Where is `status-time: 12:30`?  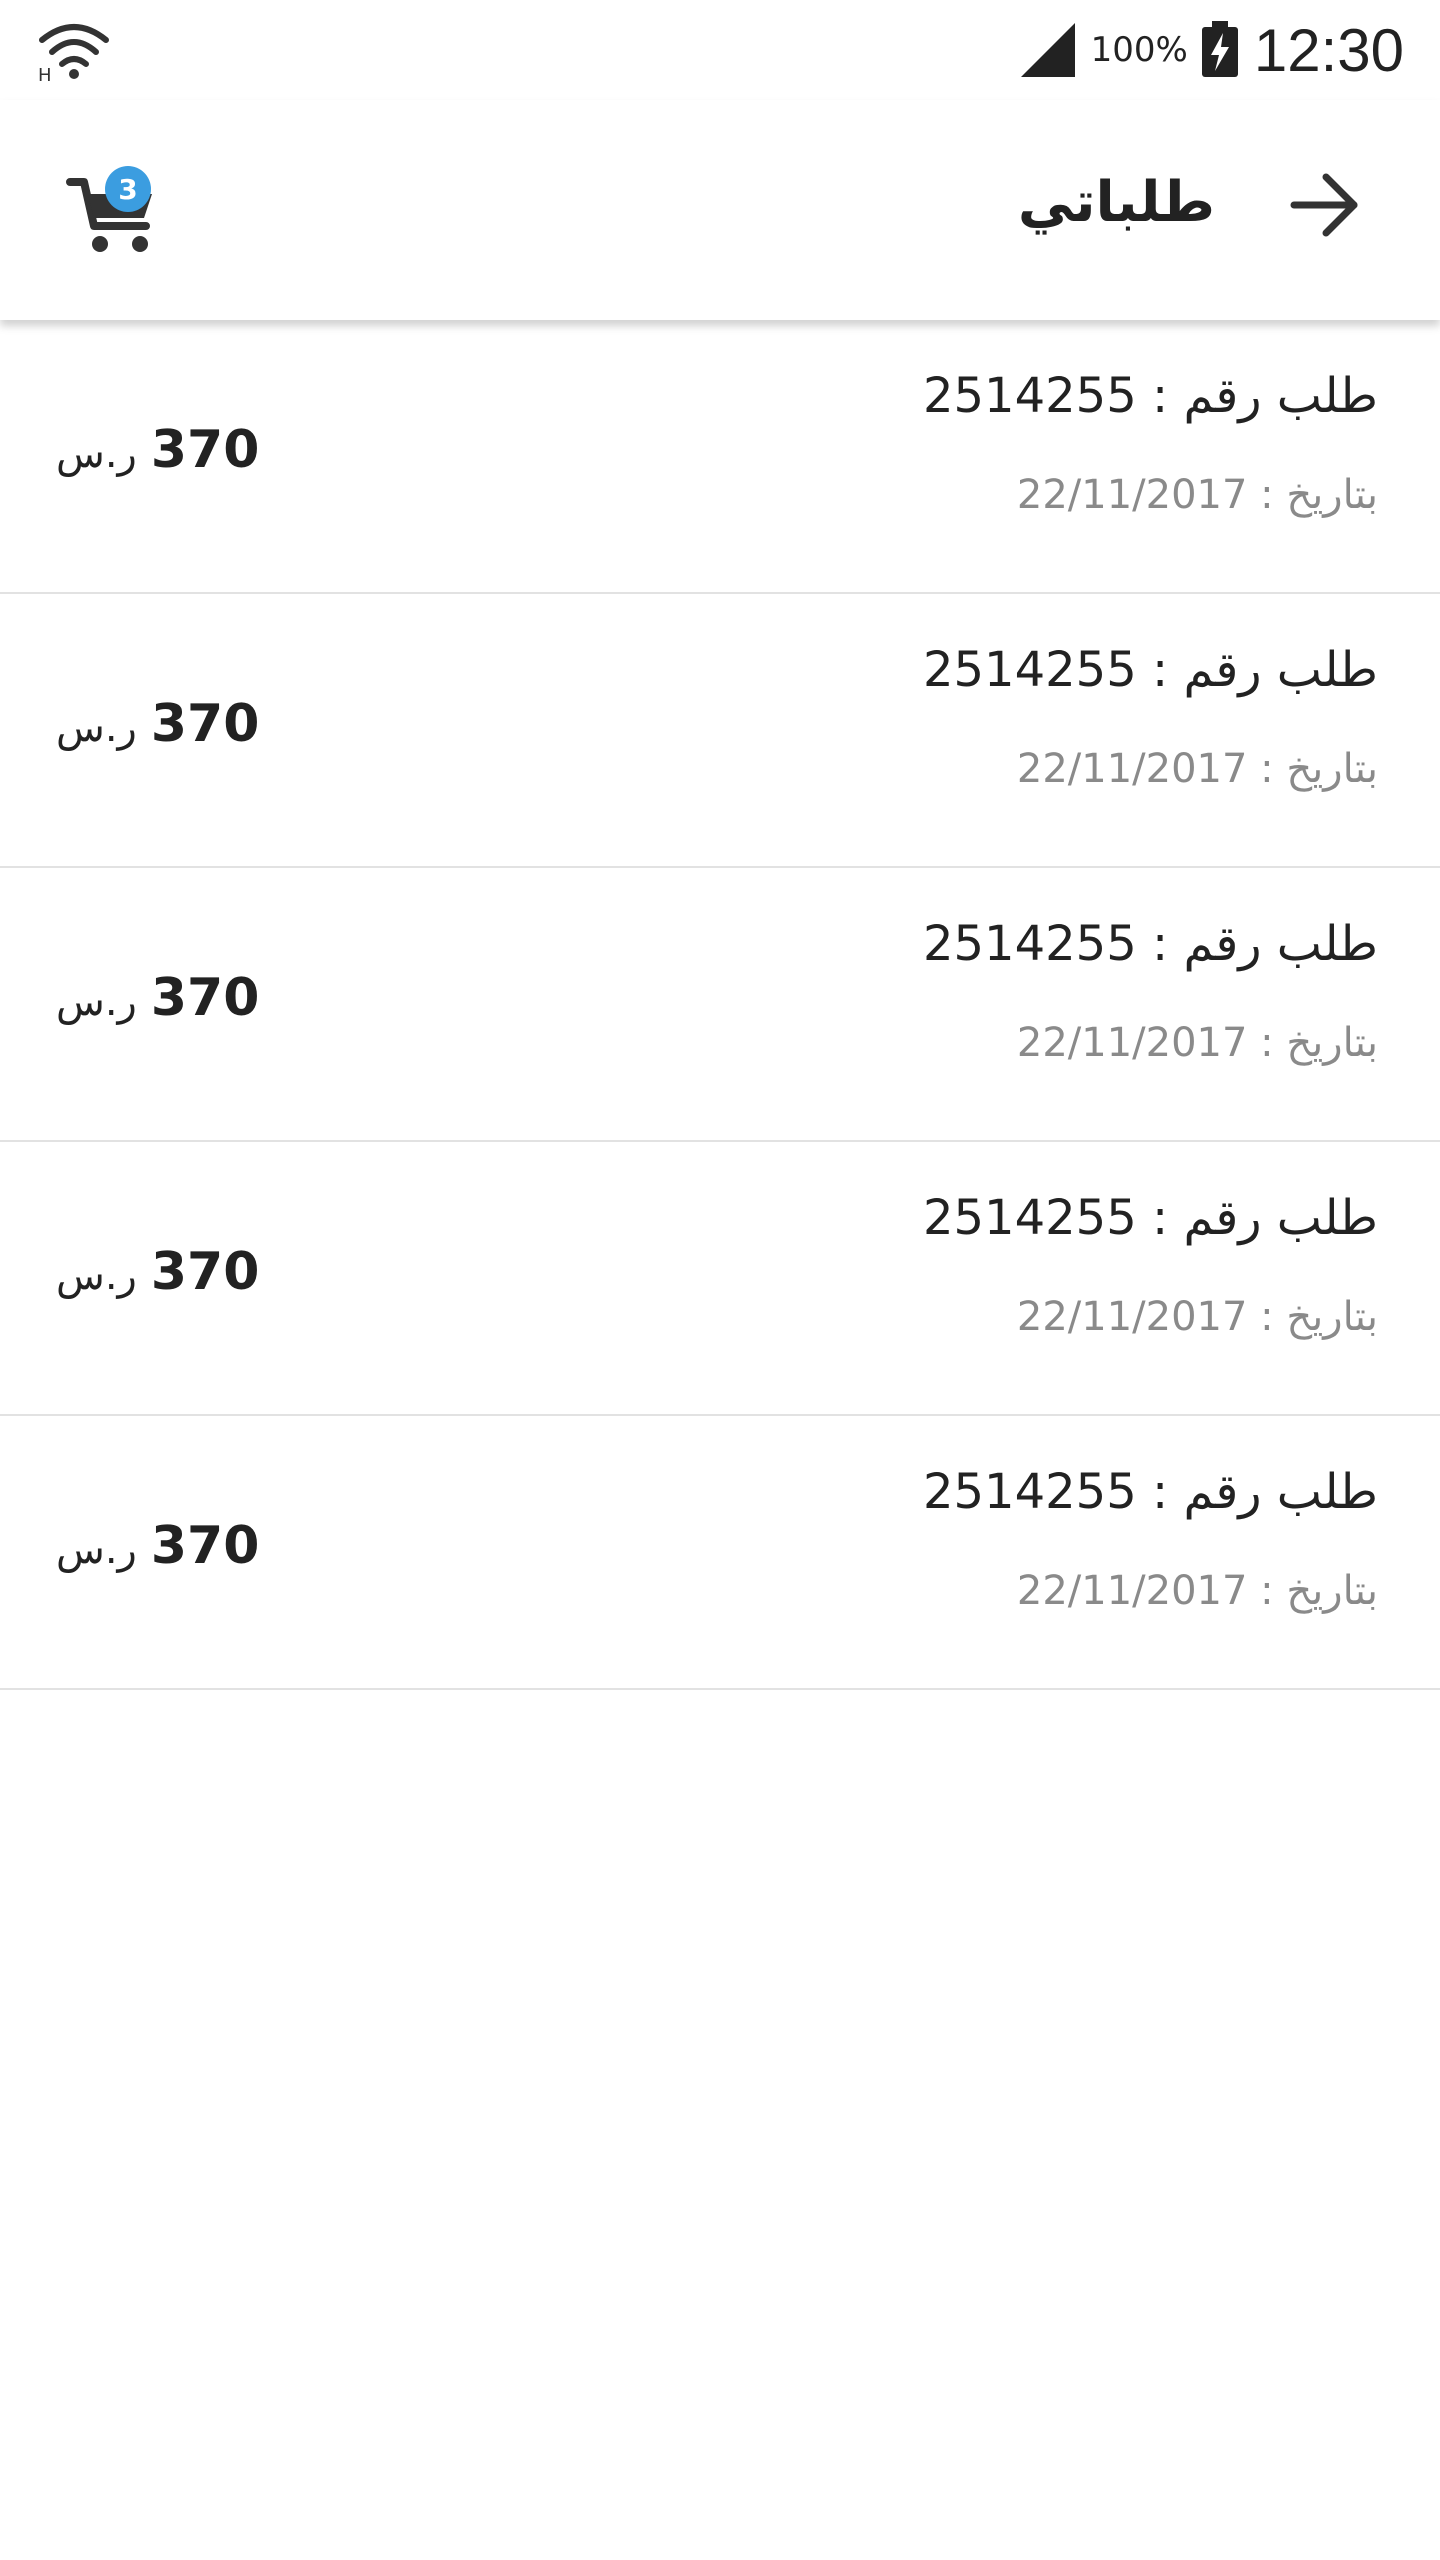 status-time: 12:30 is located at coordinates (1328, 50).